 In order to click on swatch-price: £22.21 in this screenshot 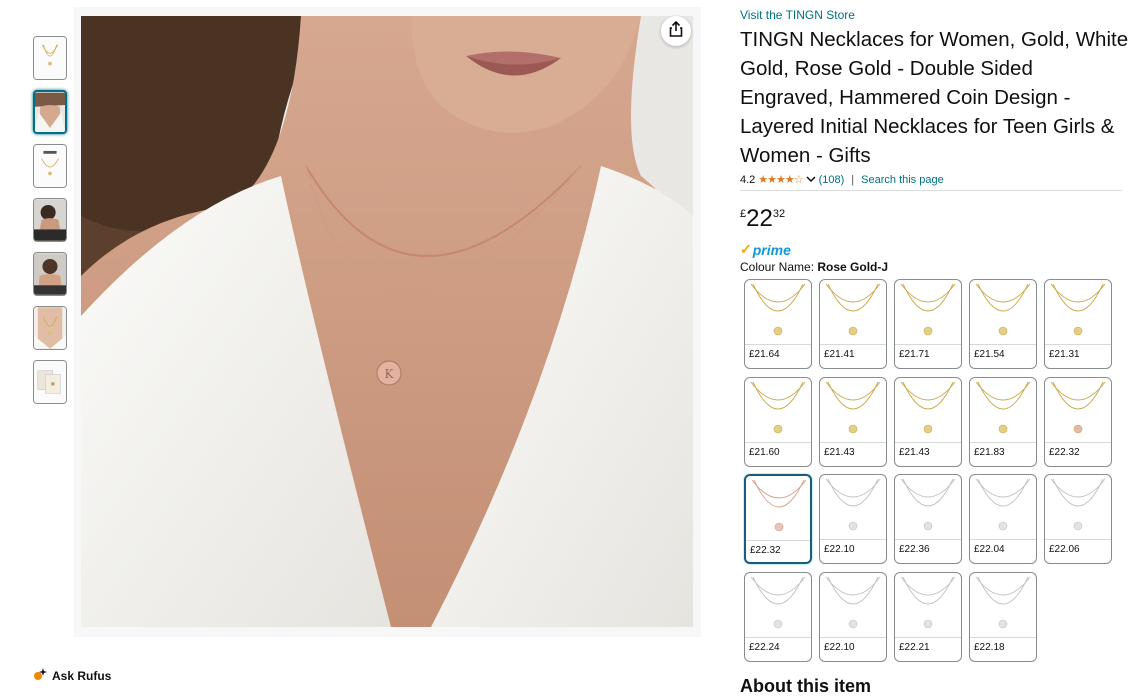, I will do `click(914, 647)`.